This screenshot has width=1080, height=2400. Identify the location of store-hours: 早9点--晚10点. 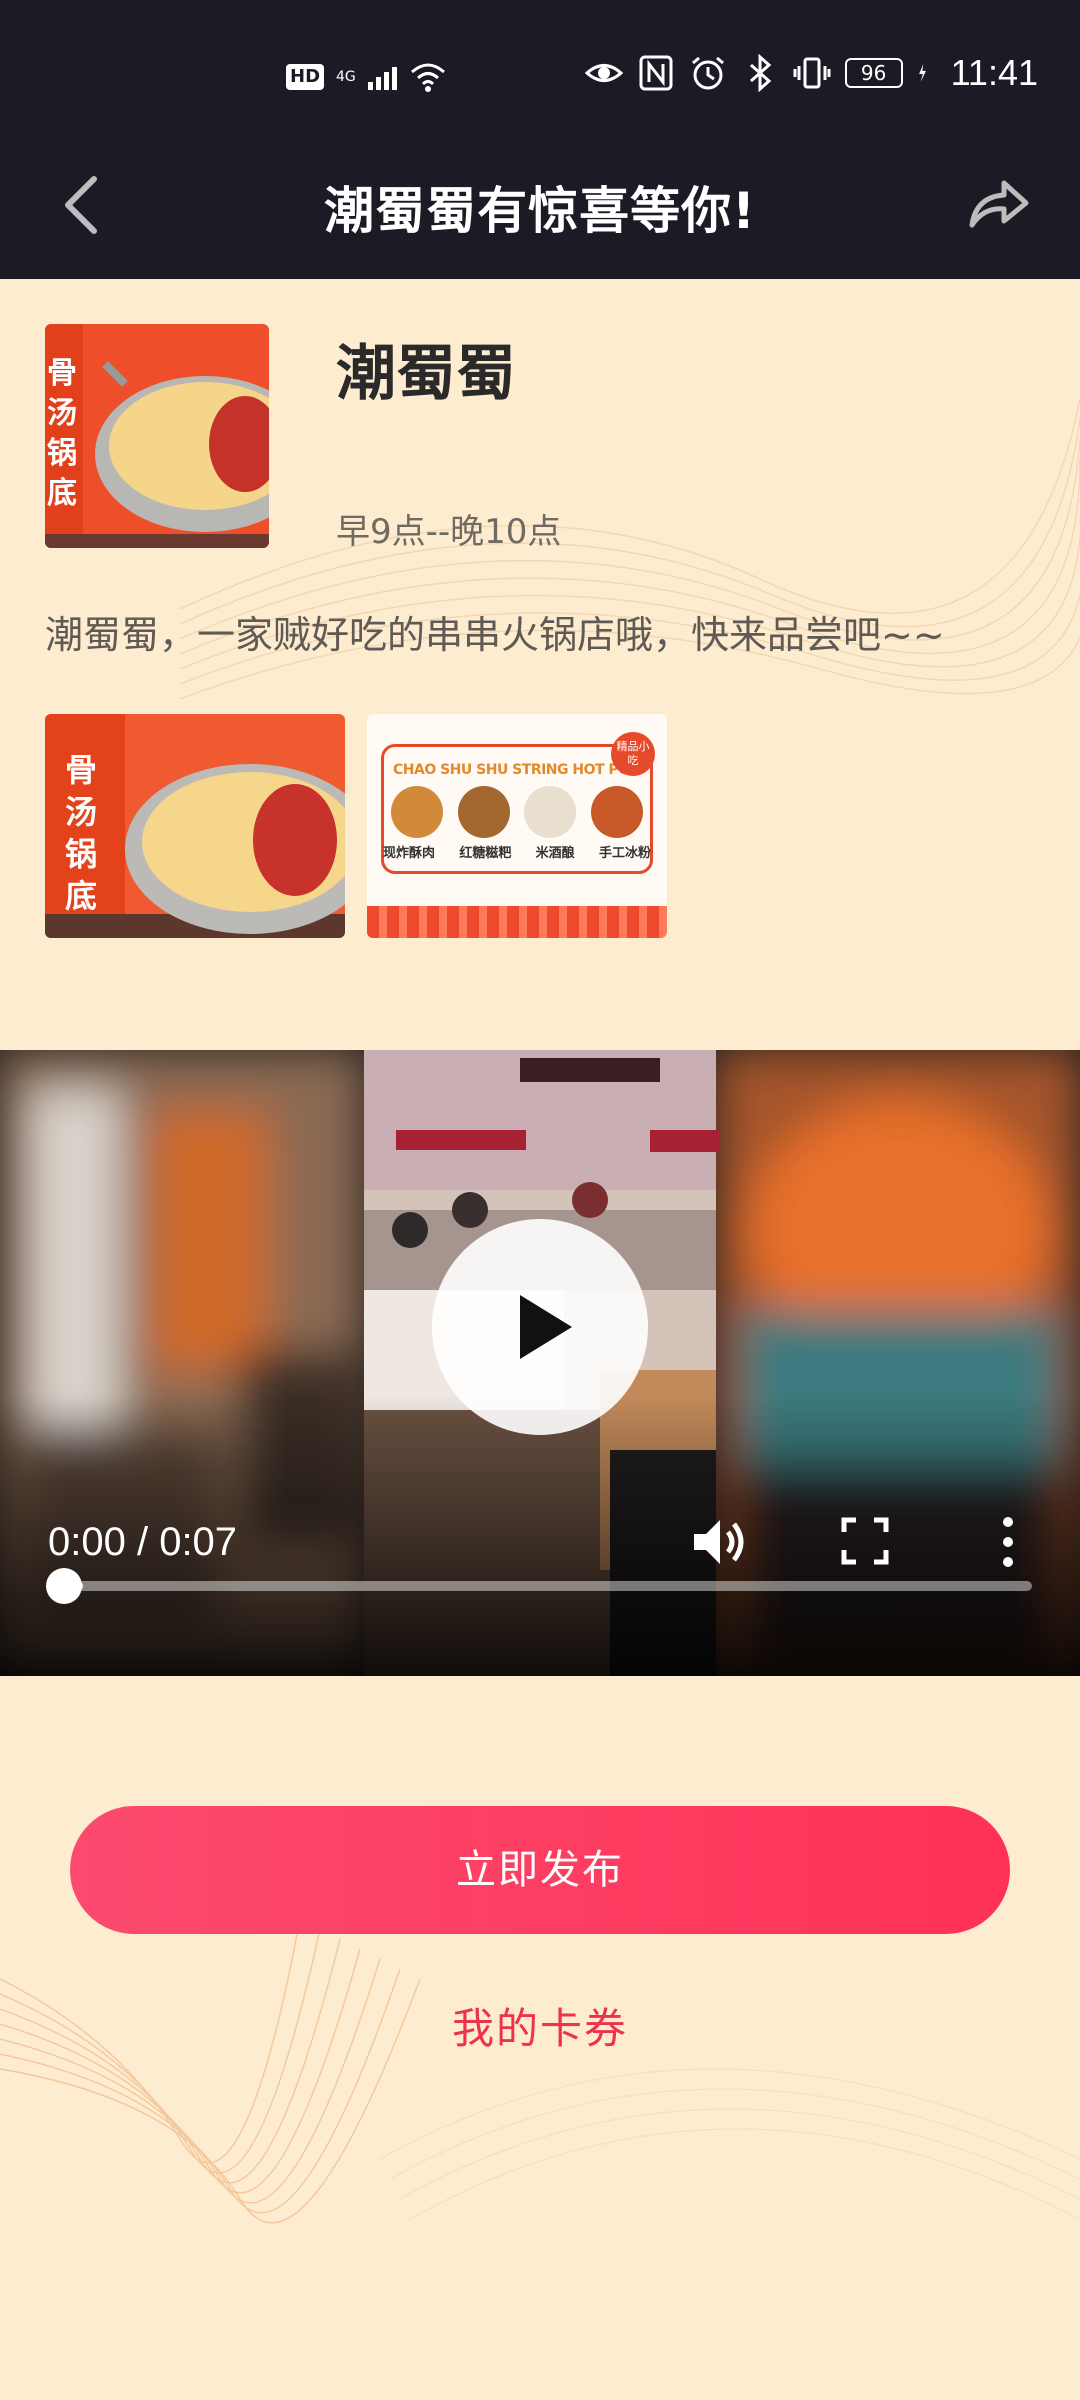
(449, 532).